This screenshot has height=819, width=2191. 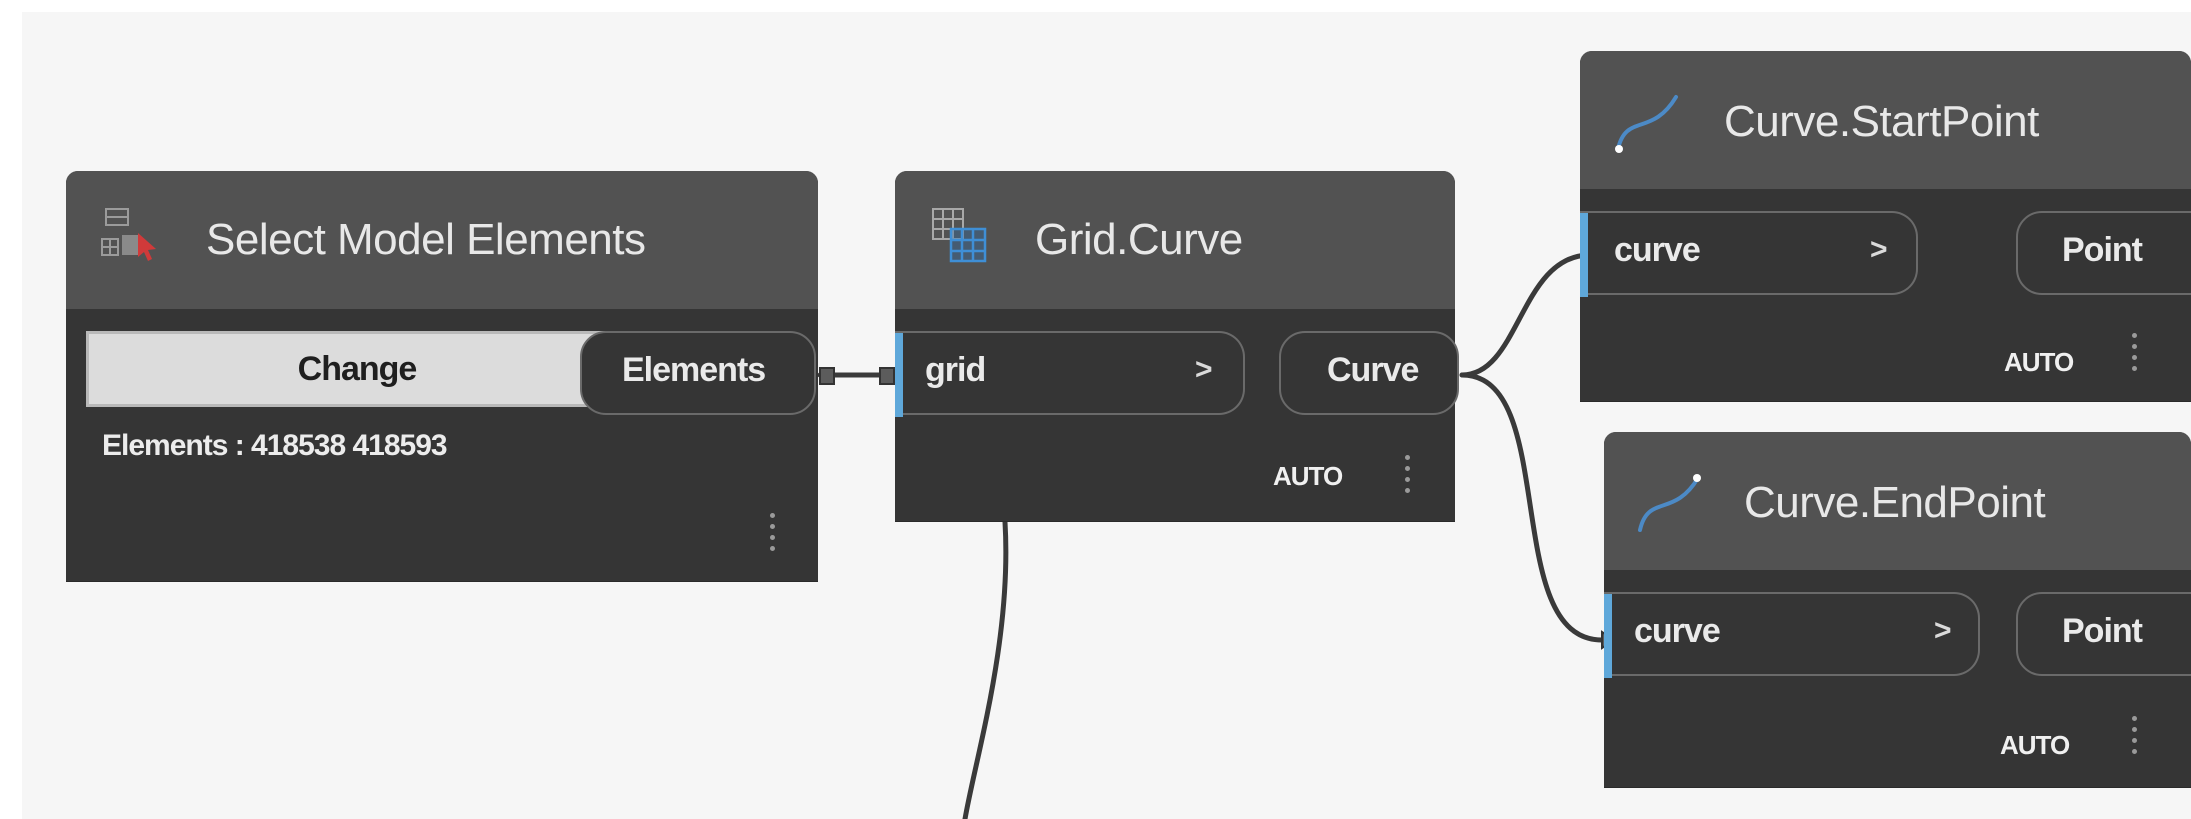 I want to click on grid-curve-node: Grid.Curve grid > Curve AUTO, so click(x=1177, y=346).